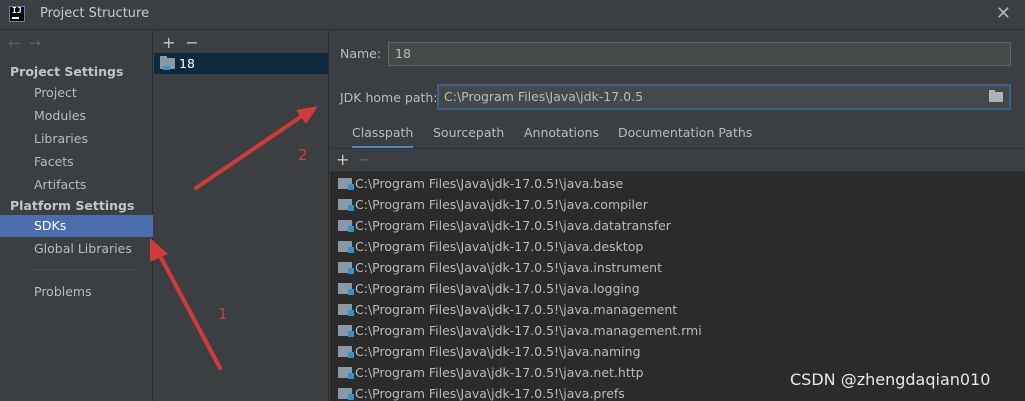  Describe the element at coordinates (187, 63) in the screenshot. I see `sdk-name: 18` at that location.